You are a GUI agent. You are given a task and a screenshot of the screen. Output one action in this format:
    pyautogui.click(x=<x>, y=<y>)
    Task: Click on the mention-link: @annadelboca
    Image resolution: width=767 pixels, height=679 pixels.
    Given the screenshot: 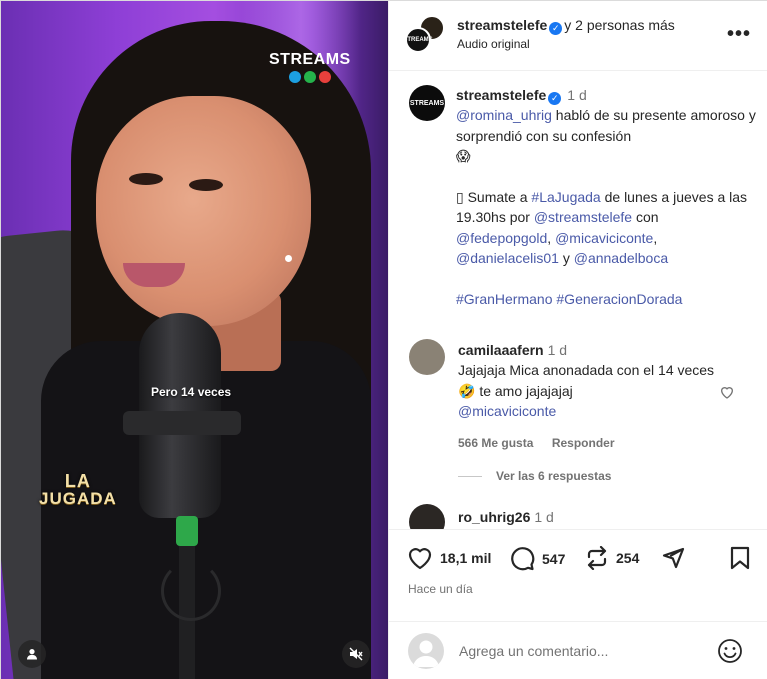 What is the action you would take?
    pyautogui.click(x=621, y=258)
    